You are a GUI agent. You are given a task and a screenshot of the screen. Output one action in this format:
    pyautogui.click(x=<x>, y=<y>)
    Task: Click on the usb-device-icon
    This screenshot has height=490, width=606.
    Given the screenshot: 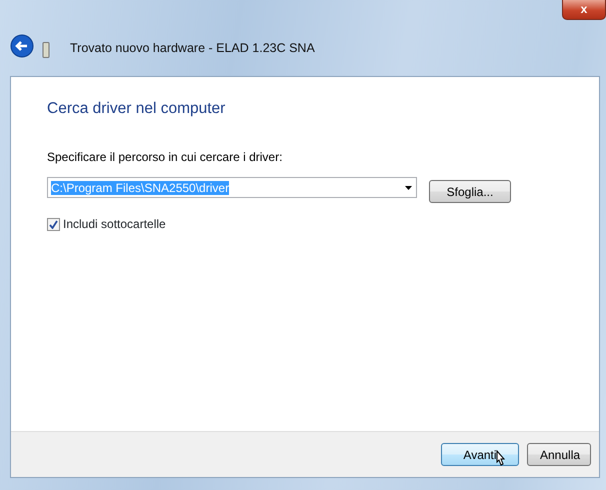 What is the action you would take?
    pyautogui.click(x=46, y=50)
    